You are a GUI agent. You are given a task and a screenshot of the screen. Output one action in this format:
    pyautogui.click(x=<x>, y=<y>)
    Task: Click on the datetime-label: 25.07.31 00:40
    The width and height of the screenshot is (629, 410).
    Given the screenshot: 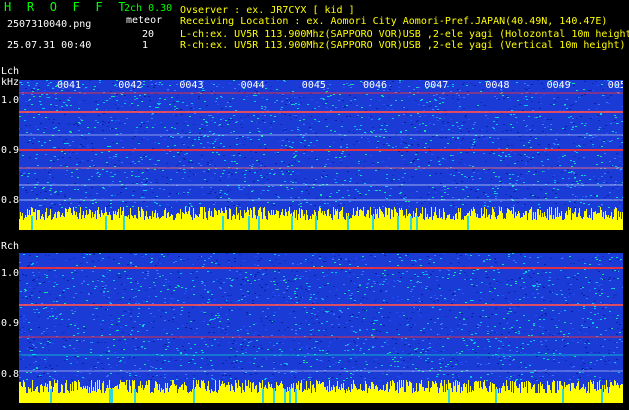 What is the action you would take?
    pyautogui.click(x=49, y=45)
    